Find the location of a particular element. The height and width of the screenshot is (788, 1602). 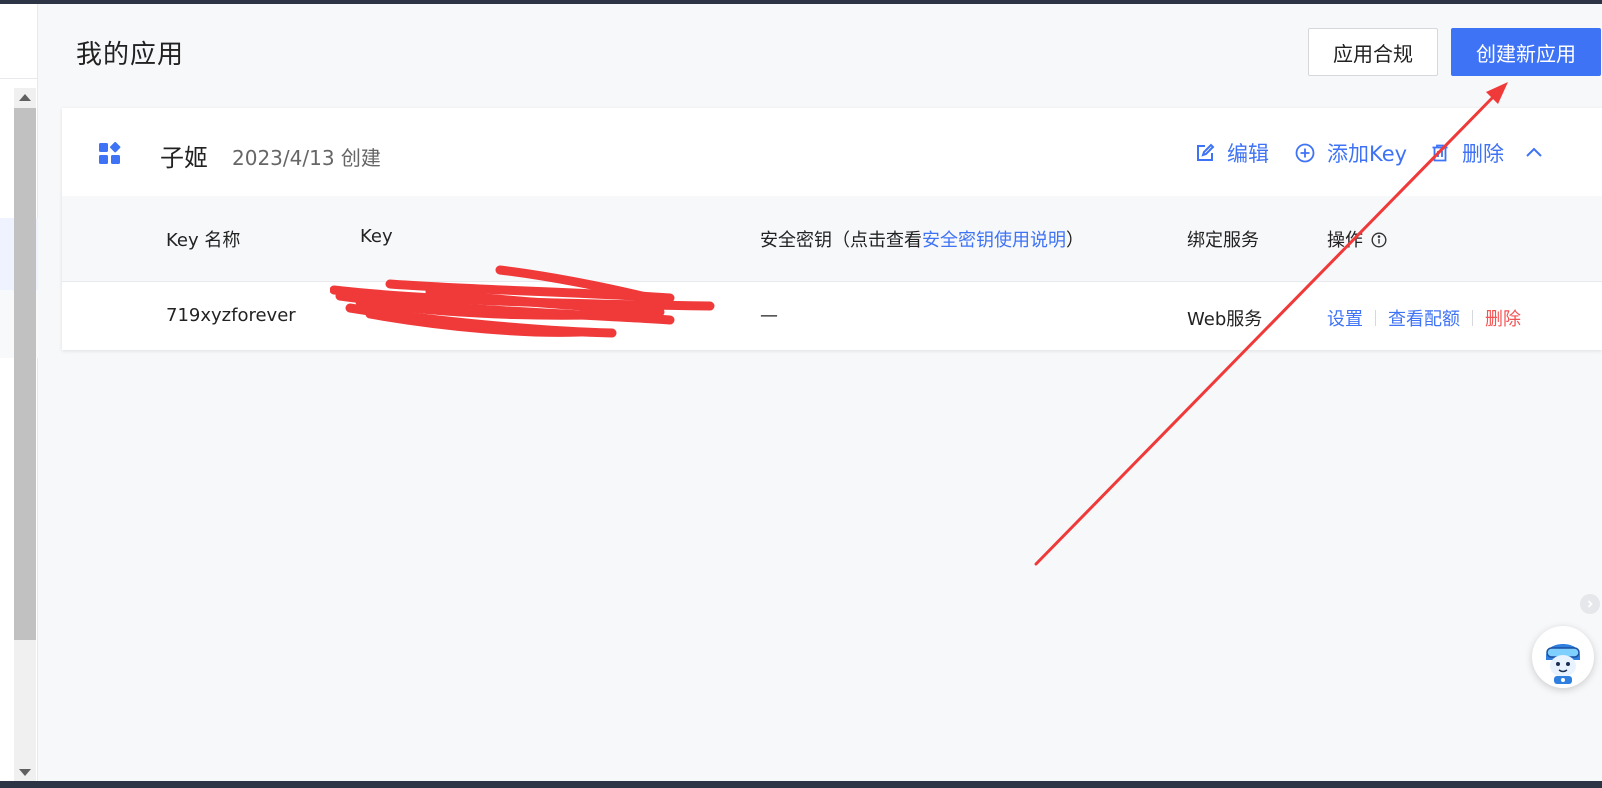

sidebar-scrollbar is located at coordinates (25, 436).